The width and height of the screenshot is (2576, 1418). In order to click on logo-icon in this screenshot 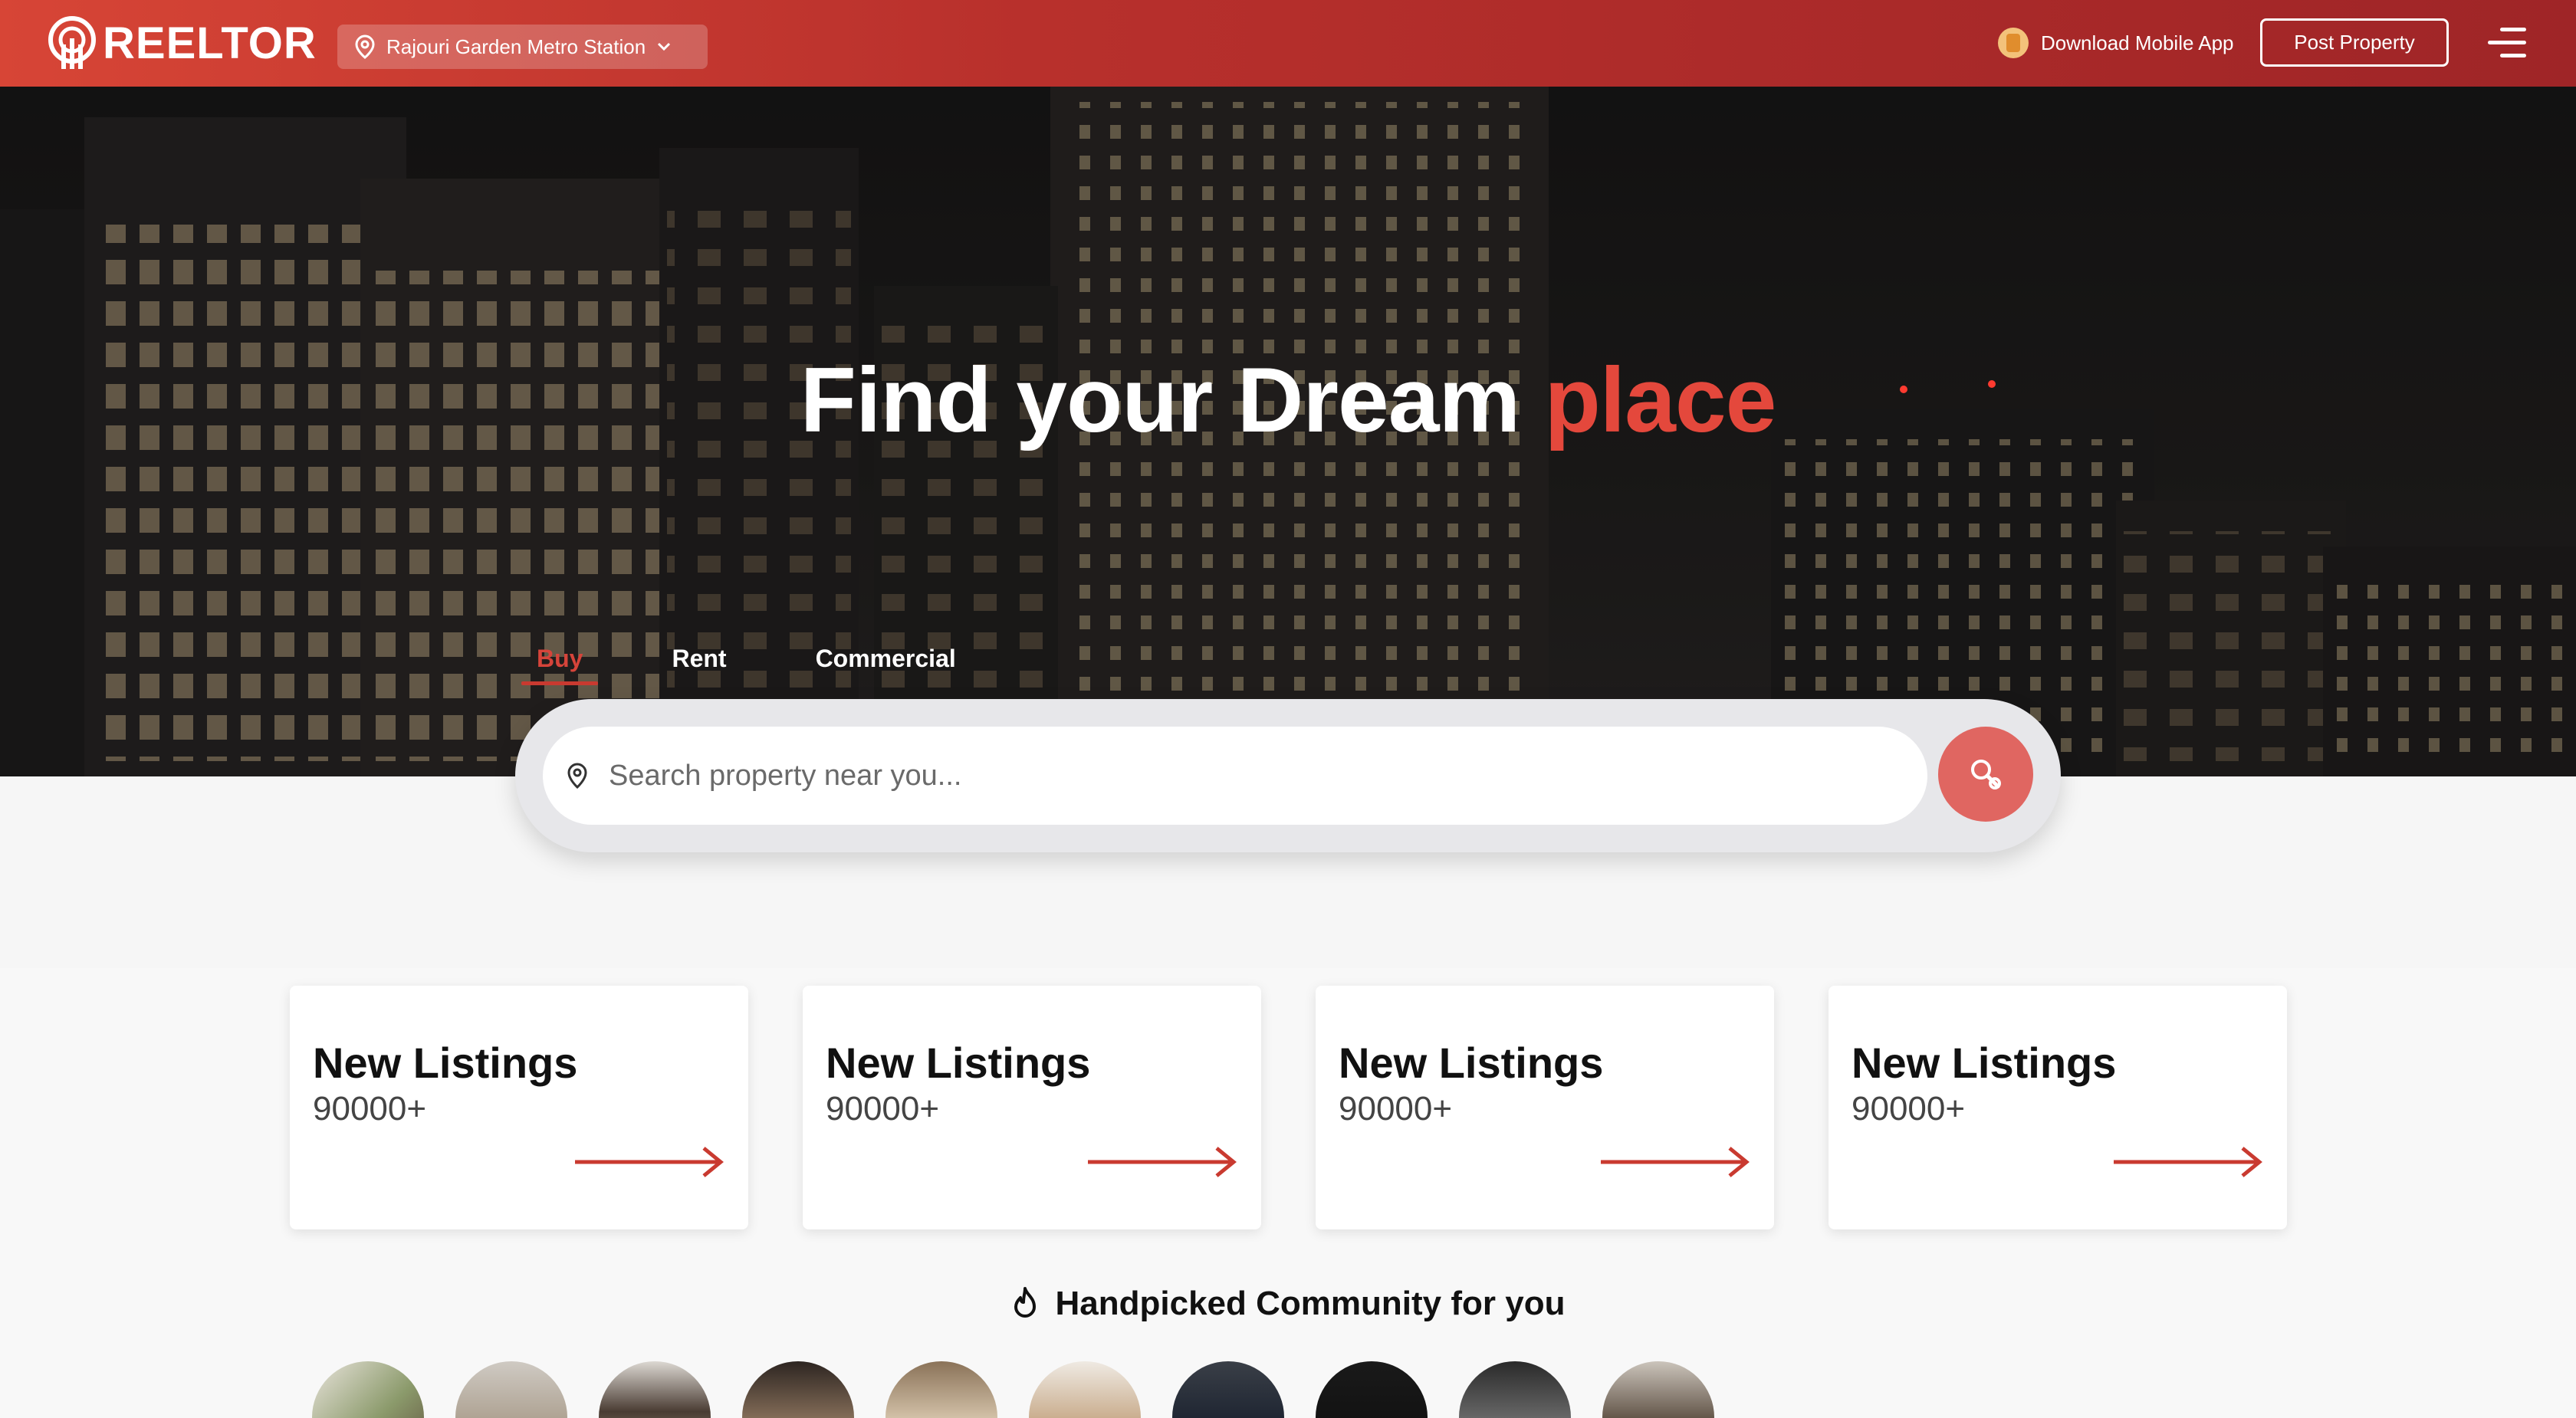, I will do `click(72, 42)`.